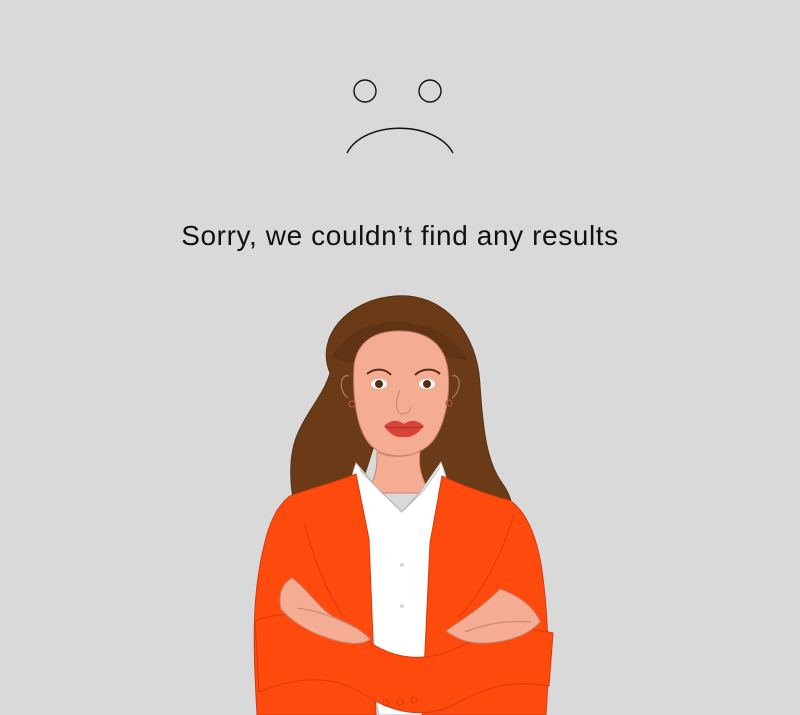 Image resolution: width=800 pixels, height=715 pixels. What do you see at coordinates (365, 91) in the screenshot?
I see `sad-face-left-eye` at bounding box center [365, 91].